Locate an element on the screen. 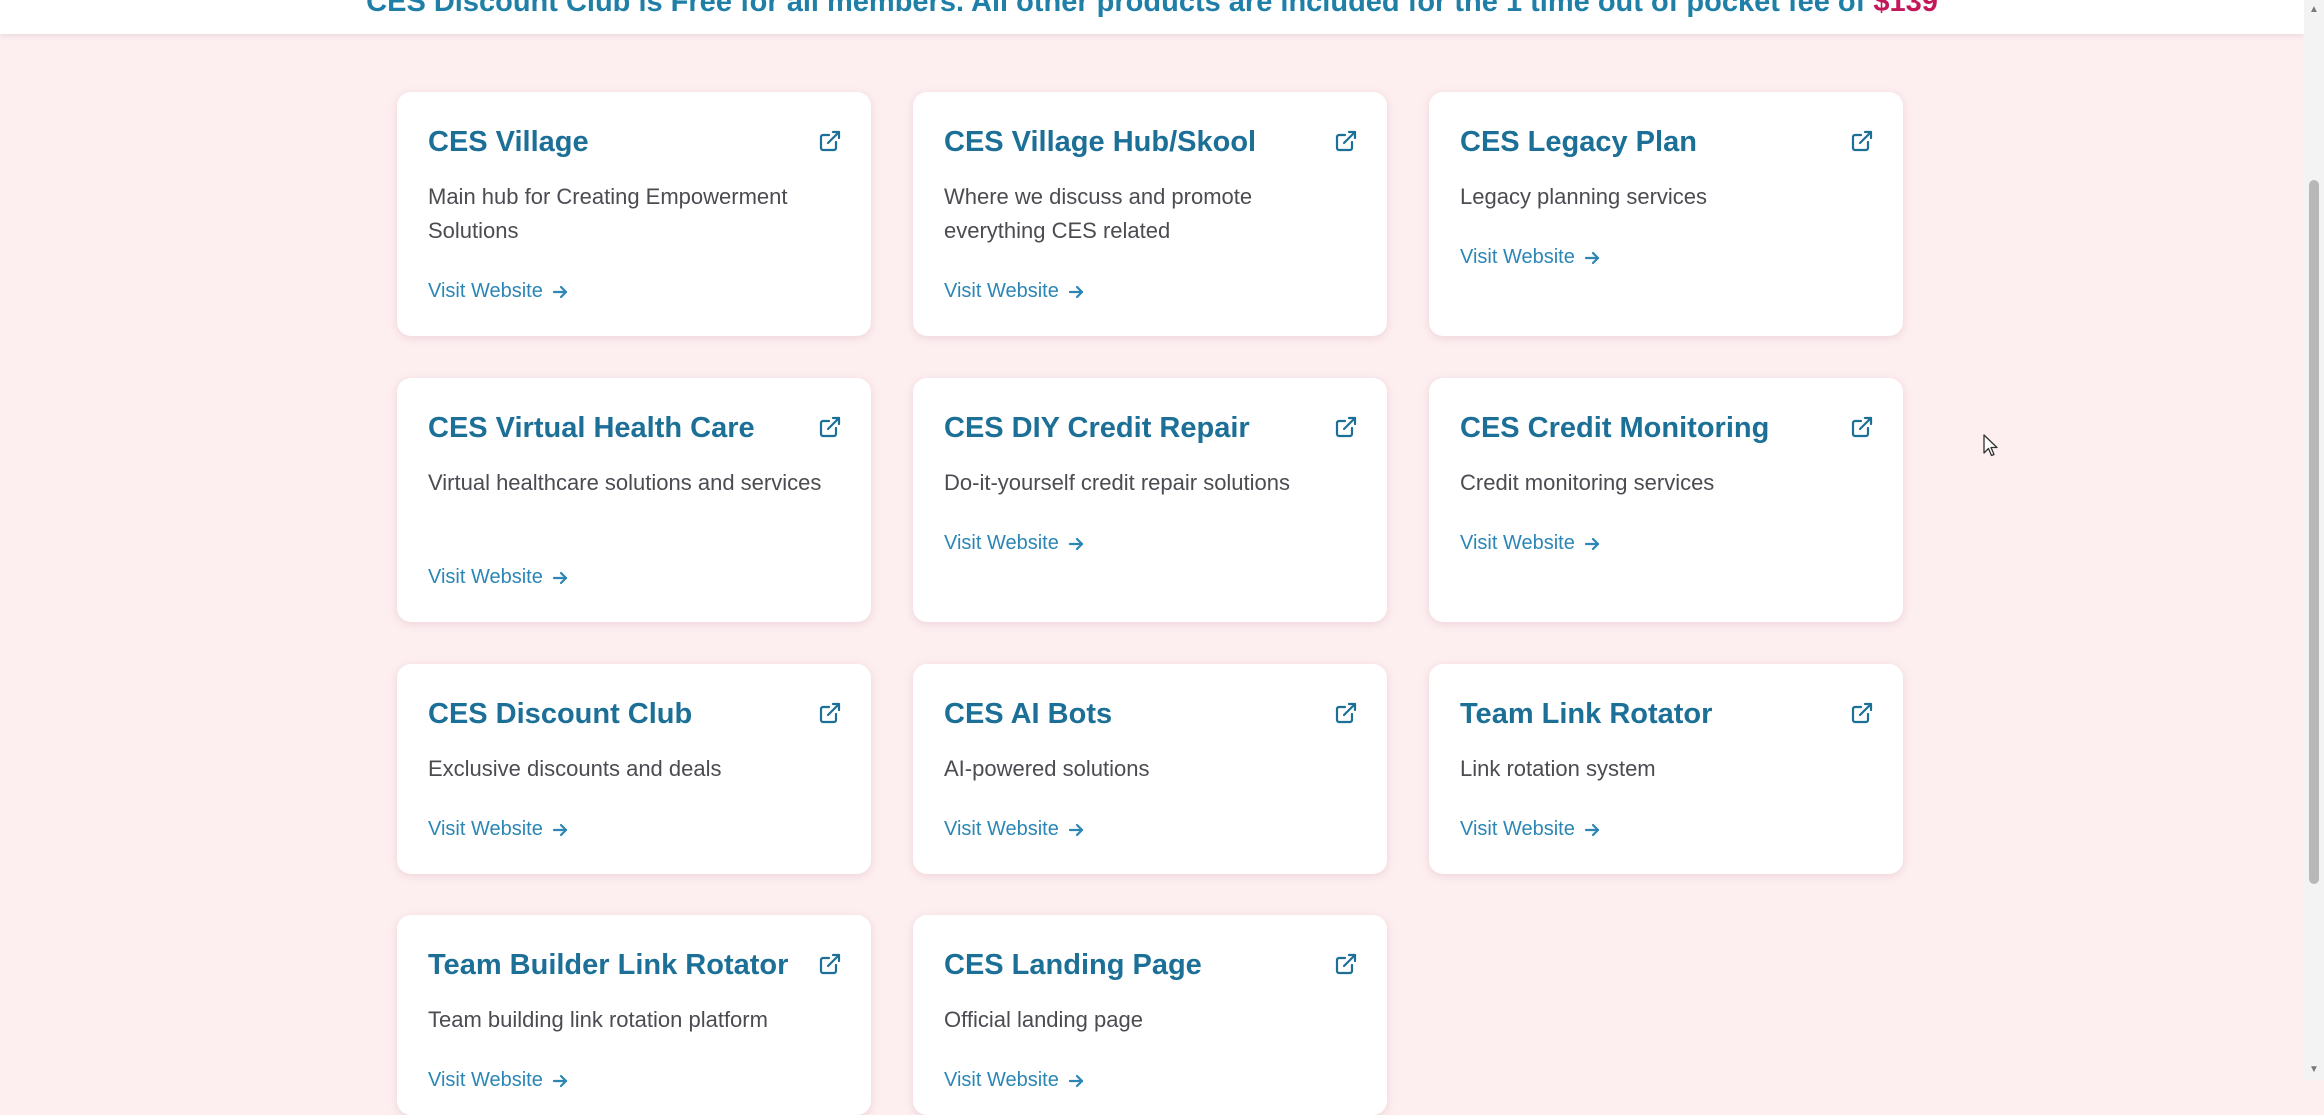 Image resolution: width=2324 pixels, height=1115 pixels. card-description: Link rotation system is located at coordinates (1558, 768).